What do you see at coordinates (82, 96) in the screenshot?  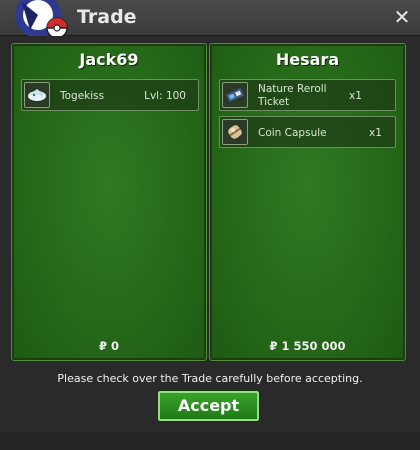 I see `item-name: Togekiss` at bounding box center [82, 96].